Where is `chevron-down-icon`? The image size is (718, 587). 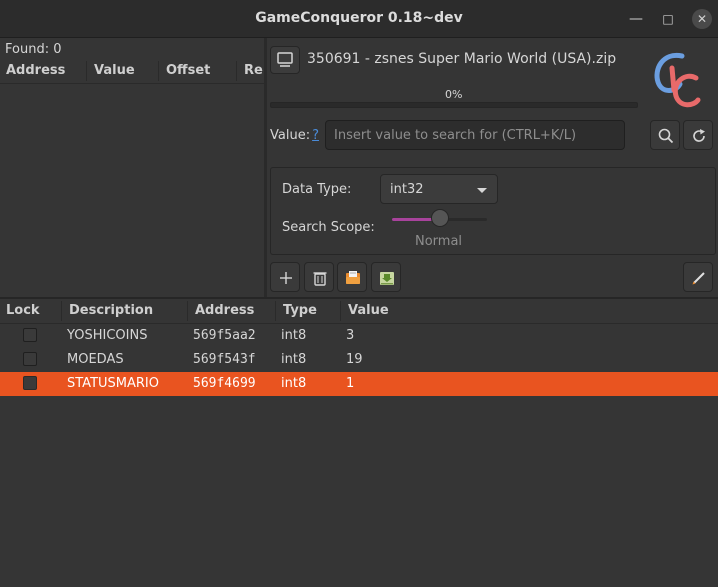
chevron-down-icon is located at coordinates (482, 190).